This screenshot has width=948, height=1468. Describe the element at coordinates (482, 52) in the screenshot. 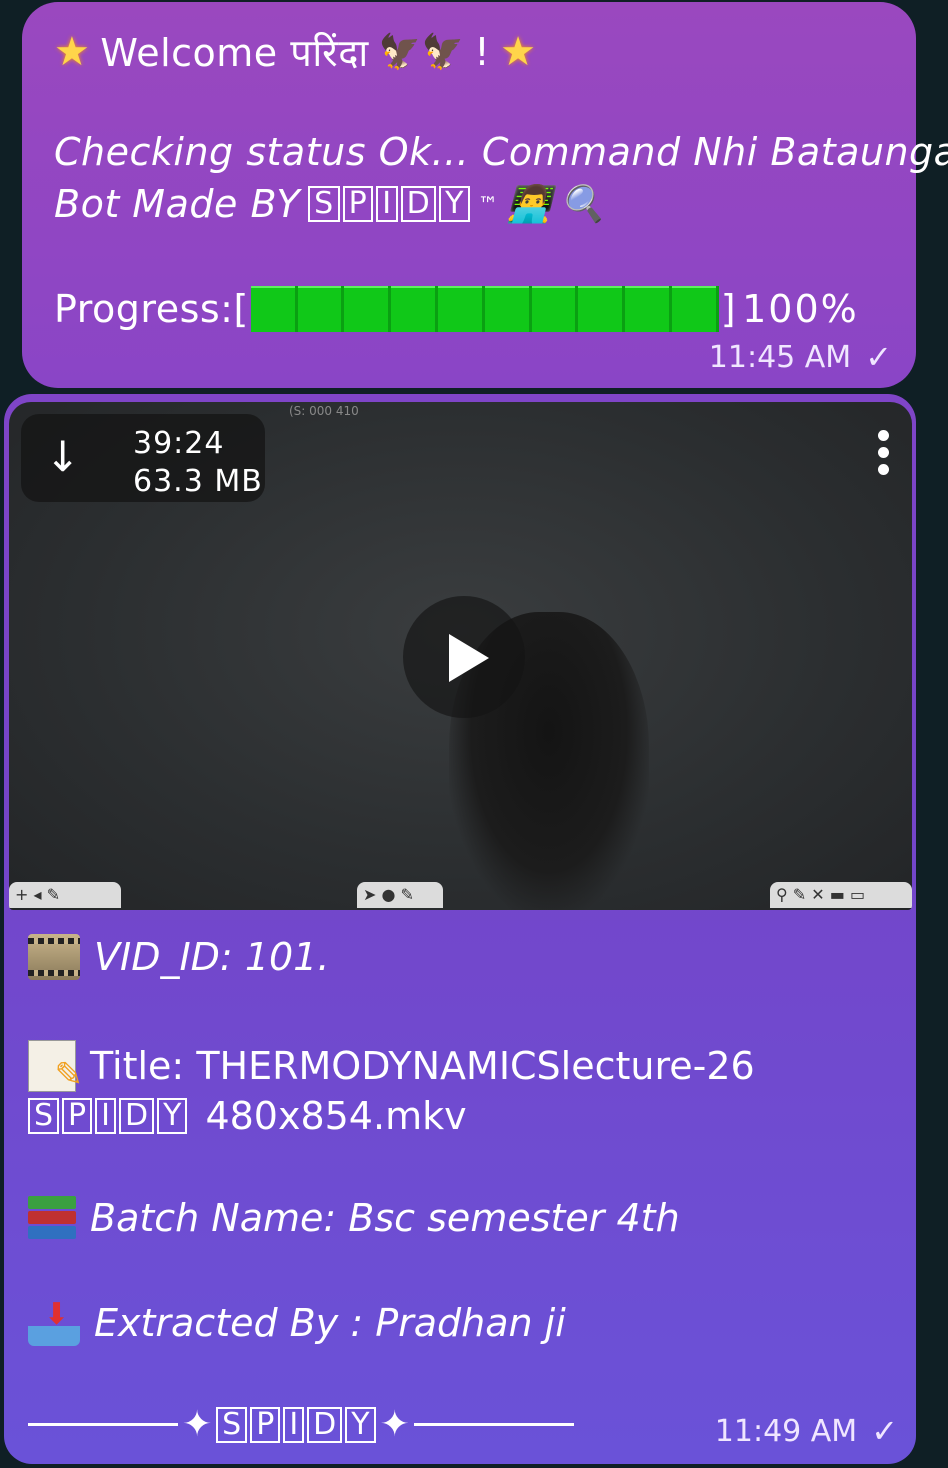

I see `welcome-exclaim: !` at that location.